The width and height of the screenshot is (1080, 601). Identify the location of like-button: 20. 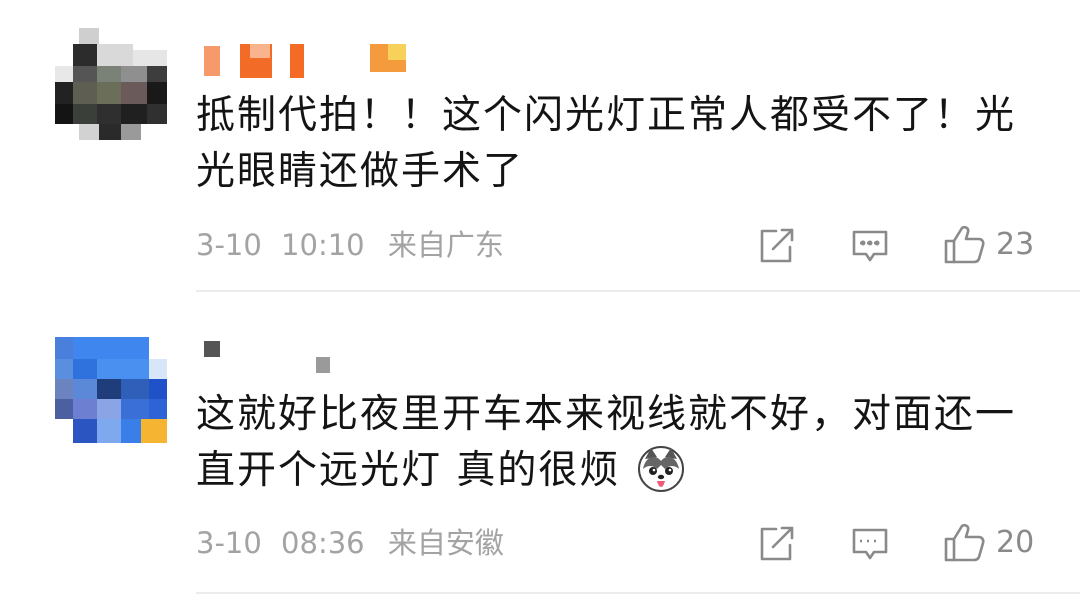
(988, 542).